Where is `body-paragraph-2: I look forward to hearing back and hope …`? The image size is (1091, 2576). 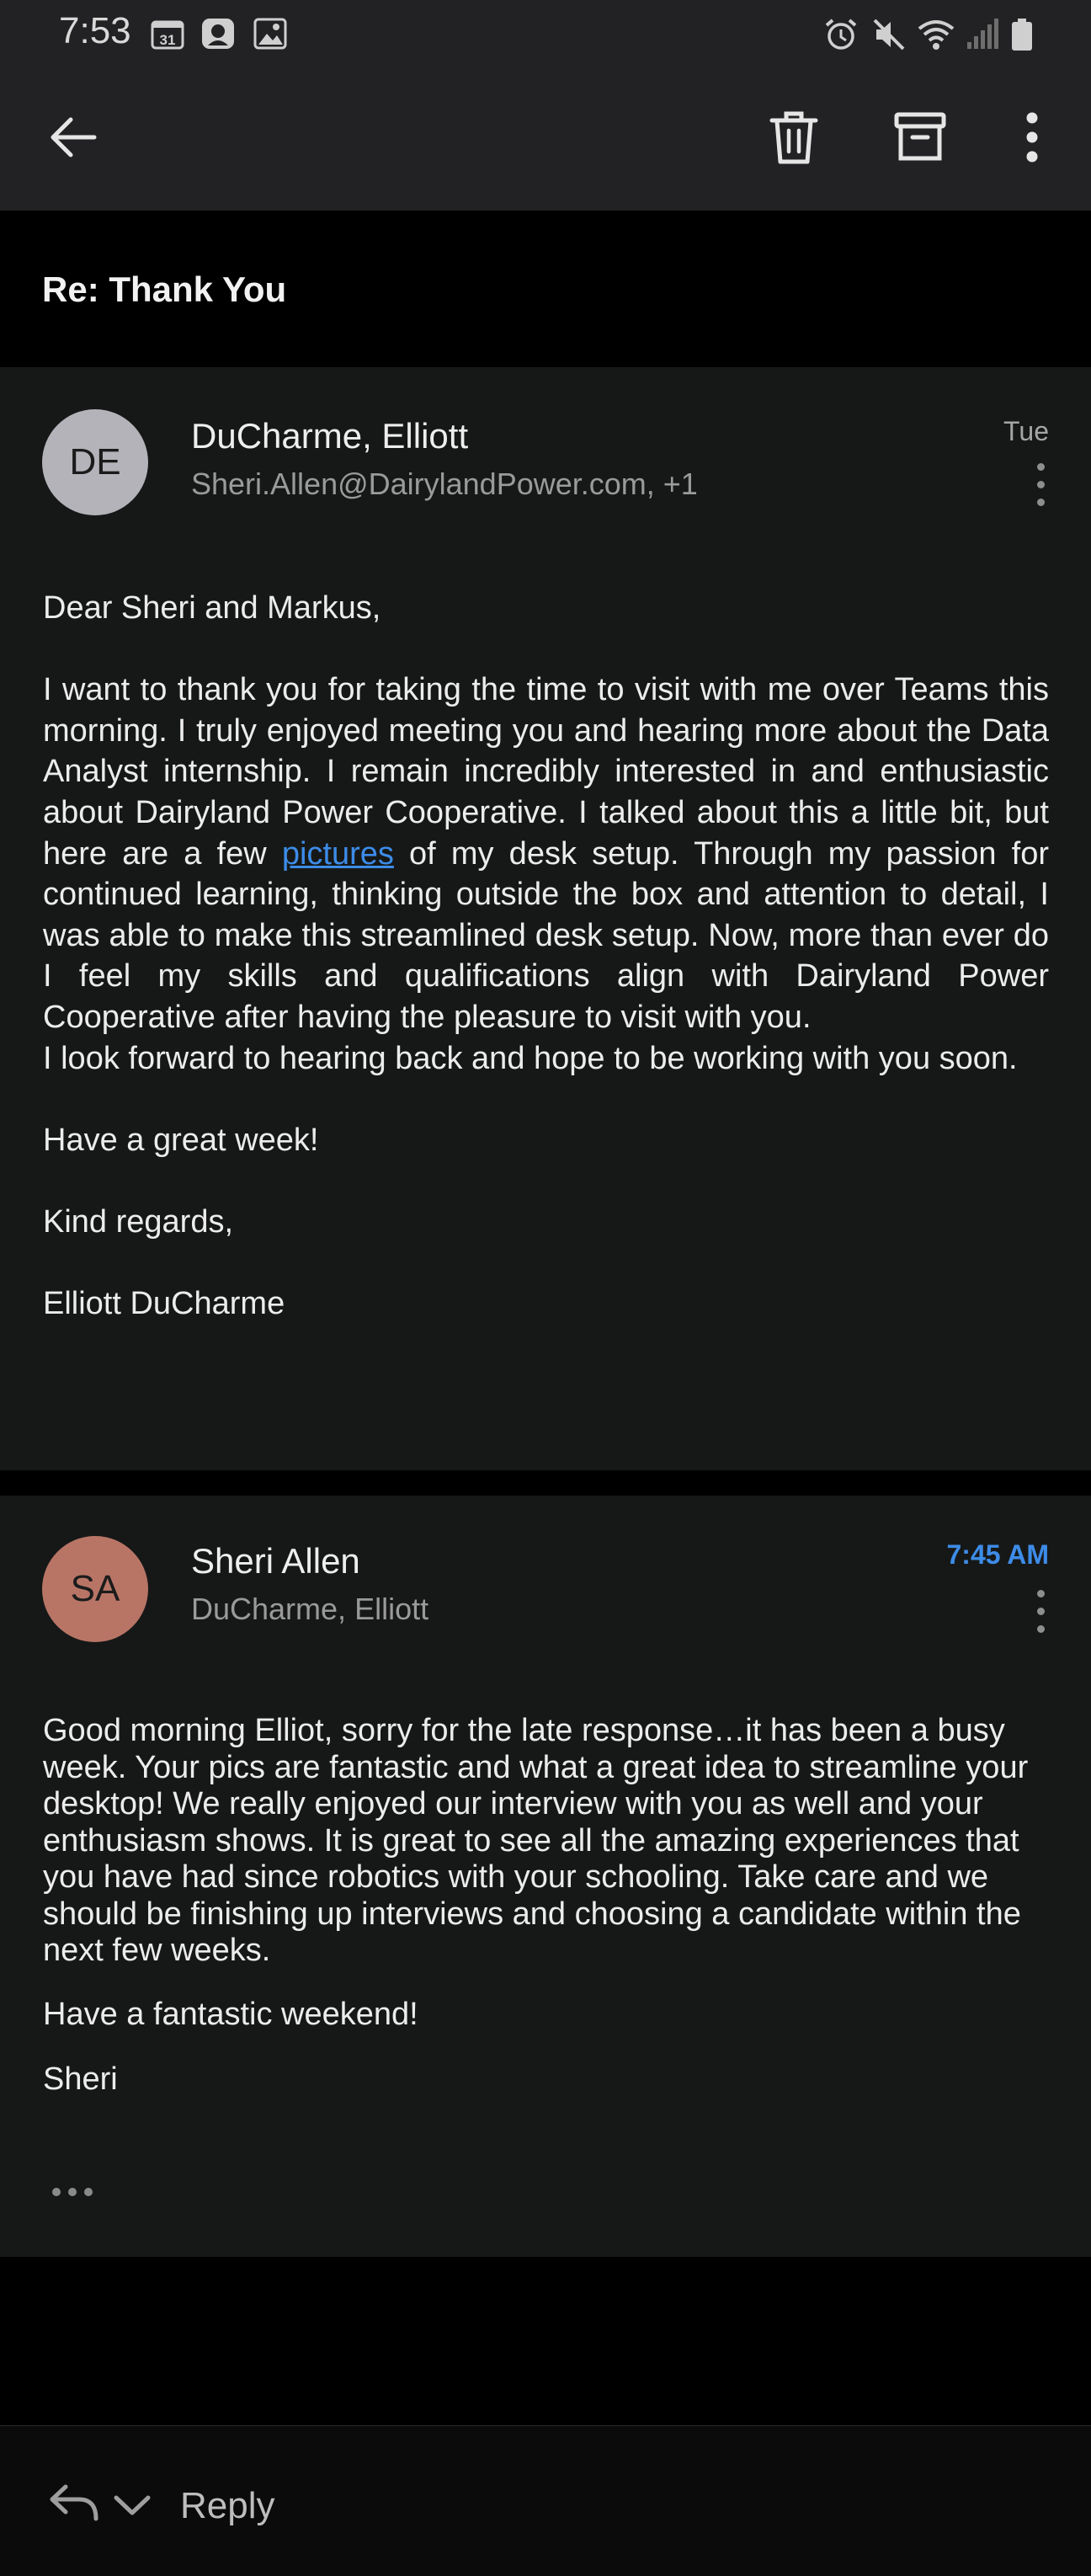
body-paragraph-2: I look forward to hearing back and hope … is located at coordinates (530, 1058).